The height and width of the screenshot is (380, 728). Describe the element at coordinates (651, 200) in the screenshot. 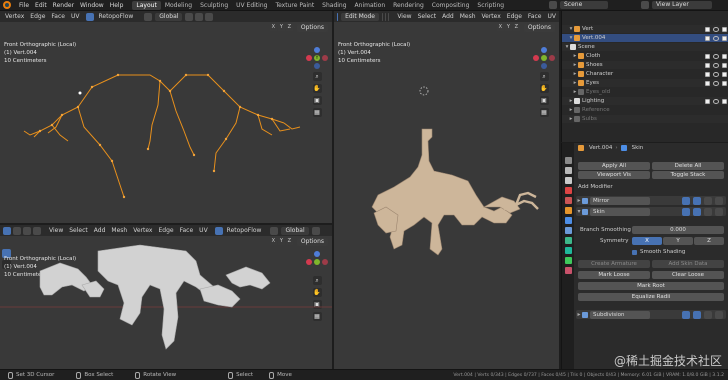

I see `modifier-mirror-header: ▸ Mirror` at that location.